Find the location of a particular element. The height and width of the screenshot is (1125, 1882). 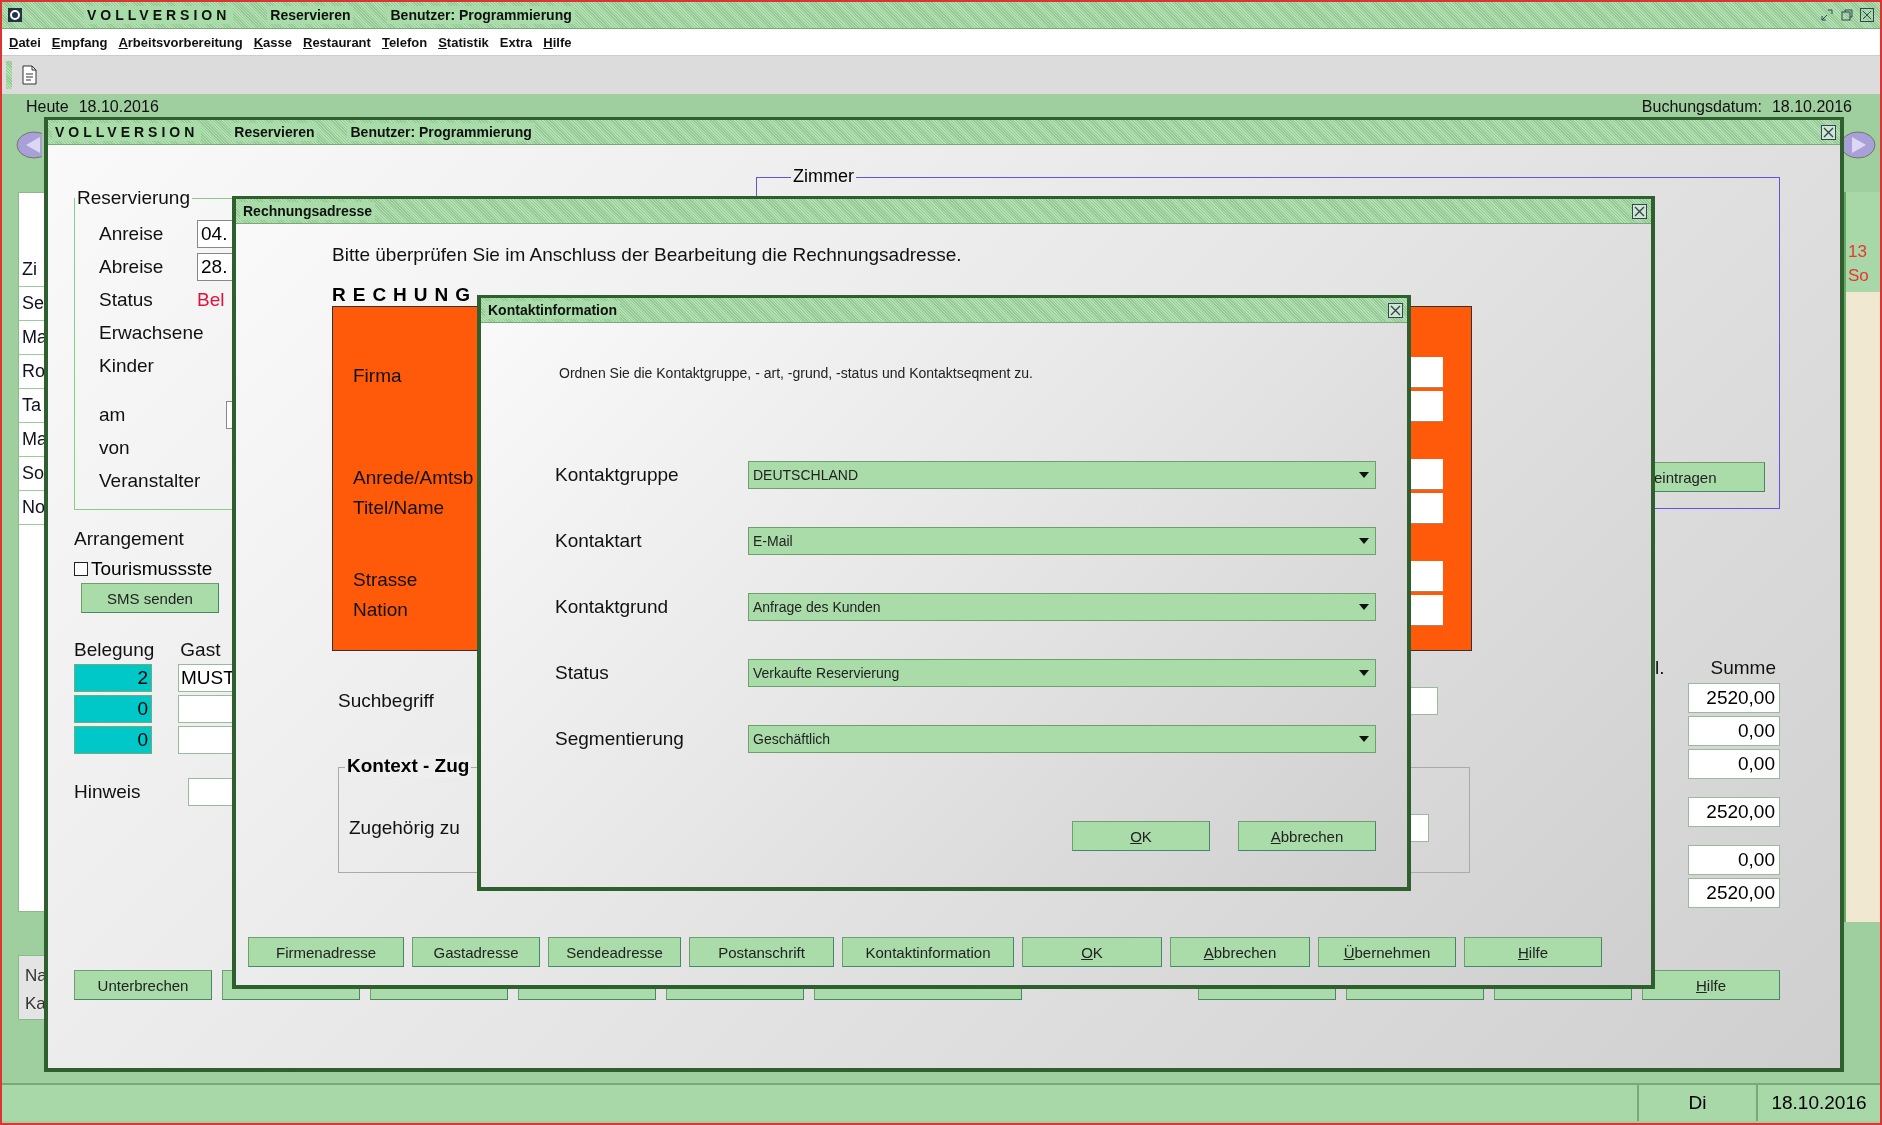

weekday-text: Di is located at coordinates (1696, 1103).